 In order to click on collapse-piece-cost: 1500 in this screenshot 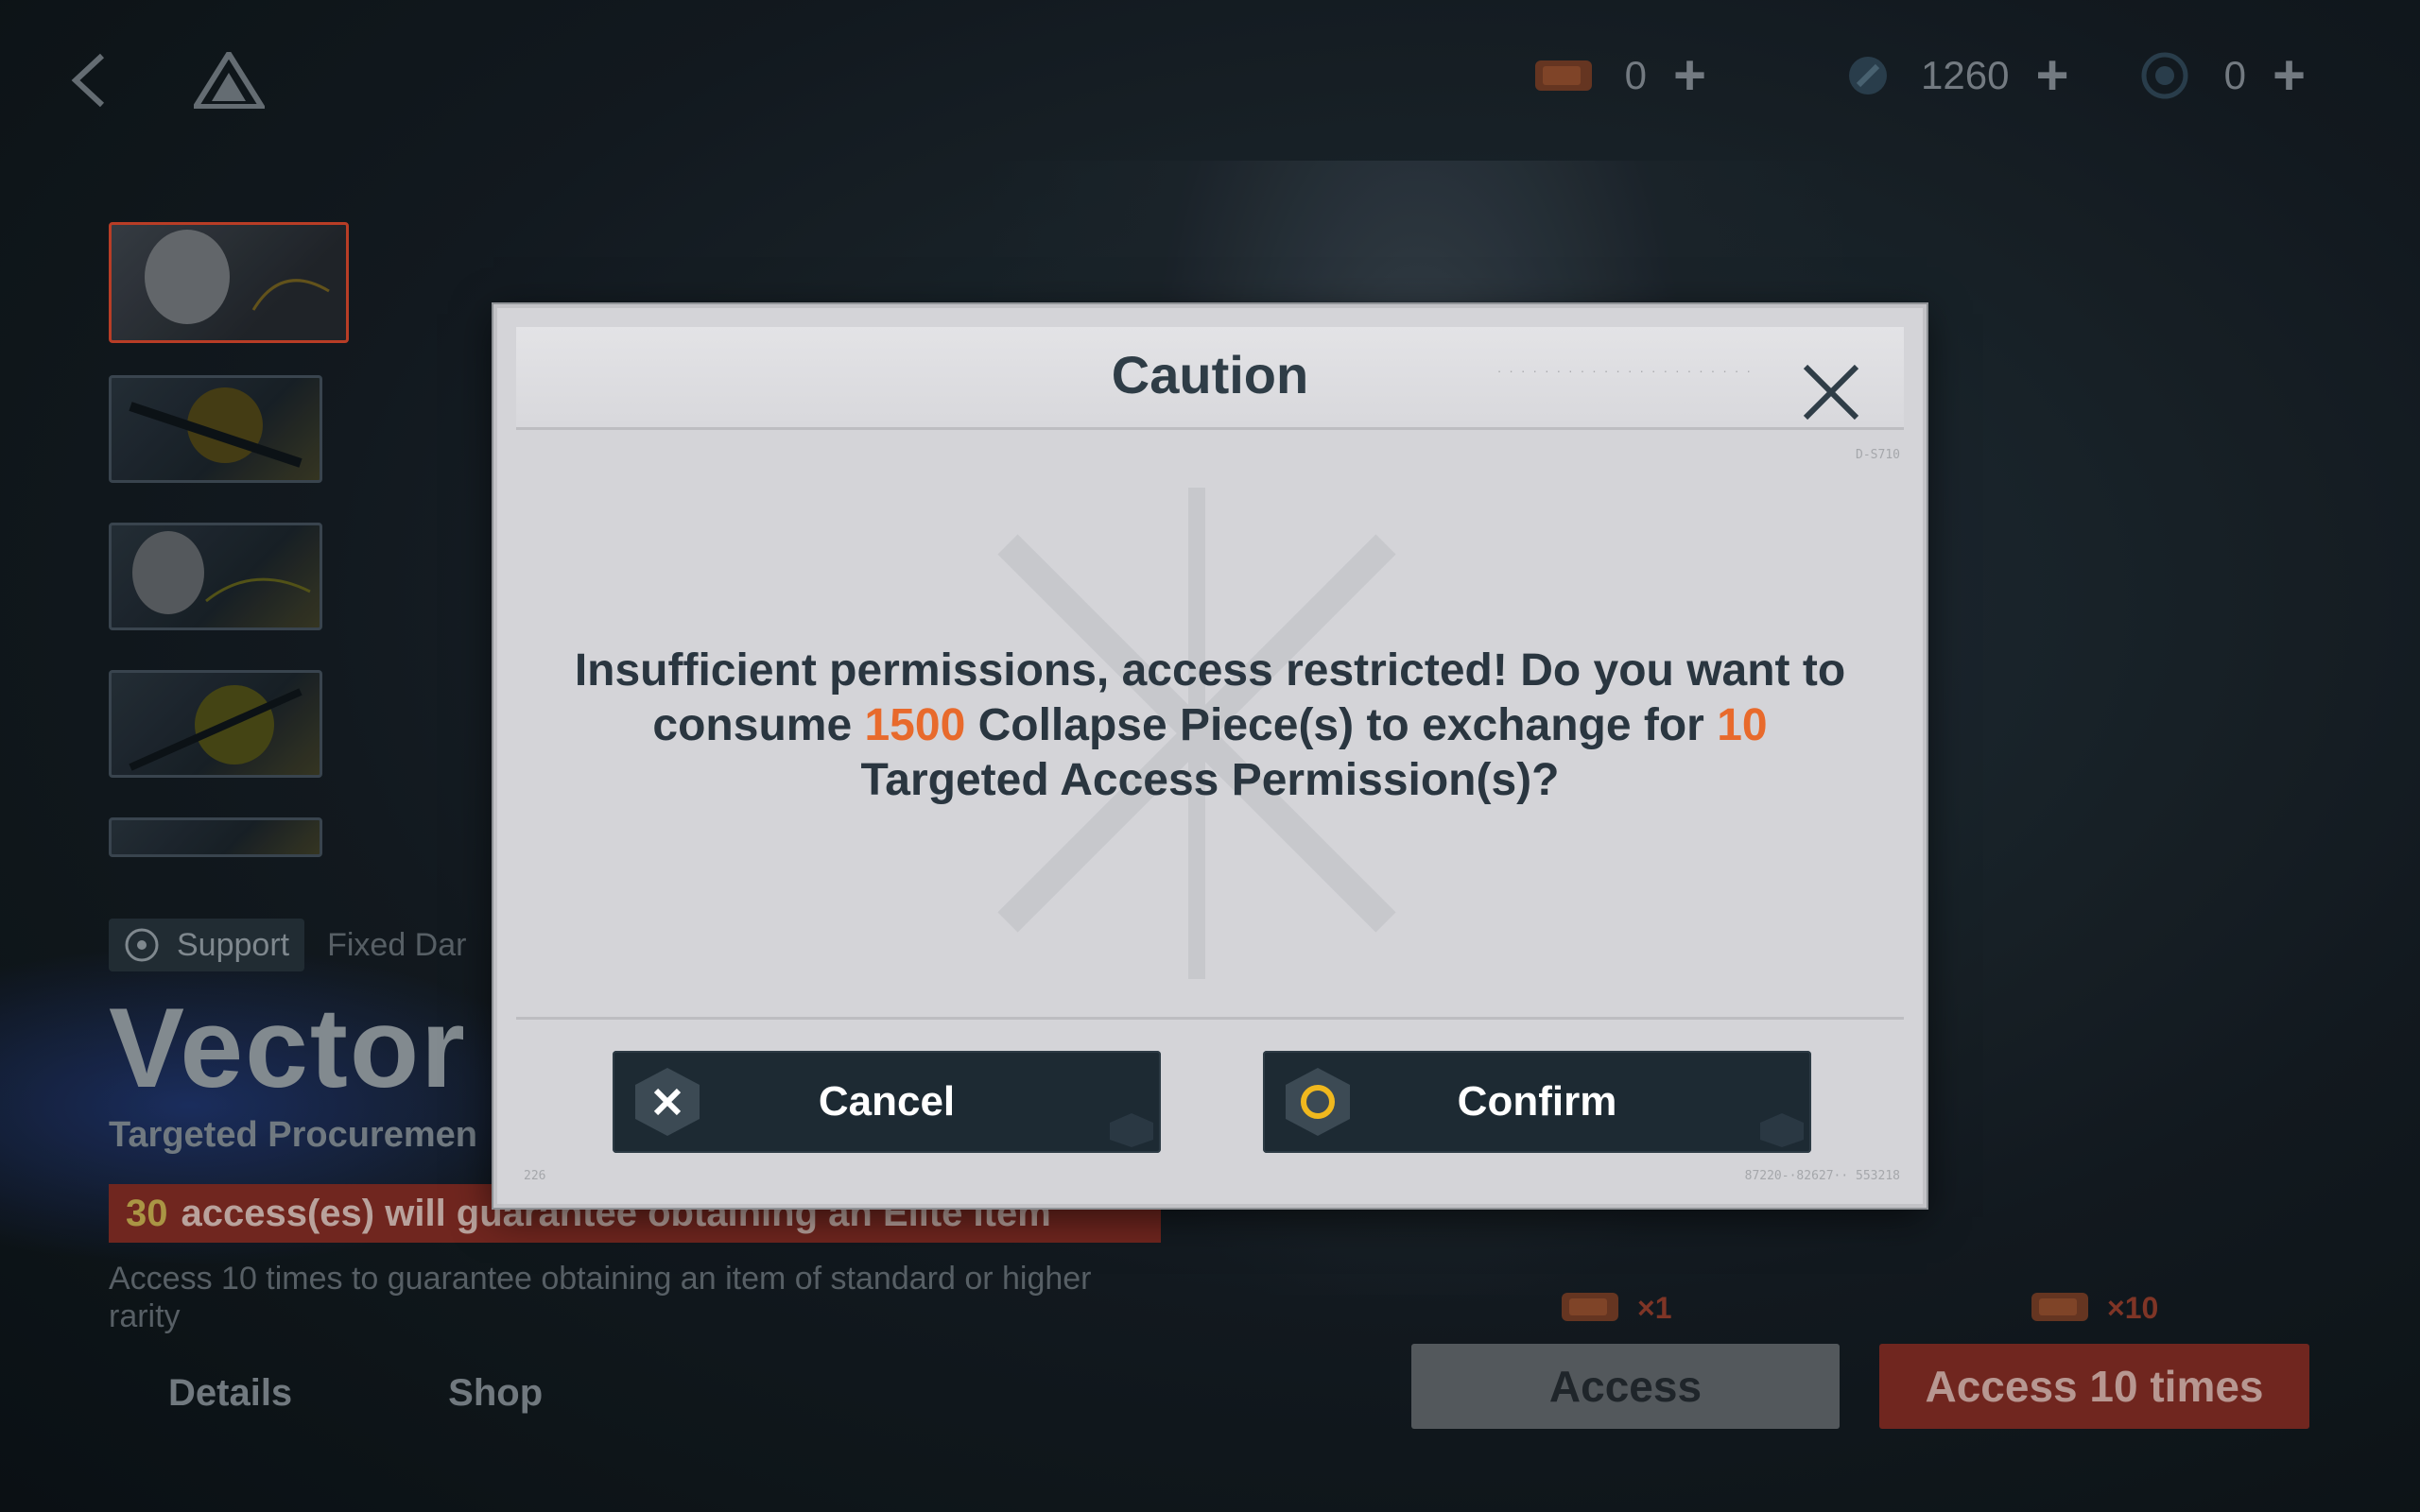, I will do `click(915, 725)`.